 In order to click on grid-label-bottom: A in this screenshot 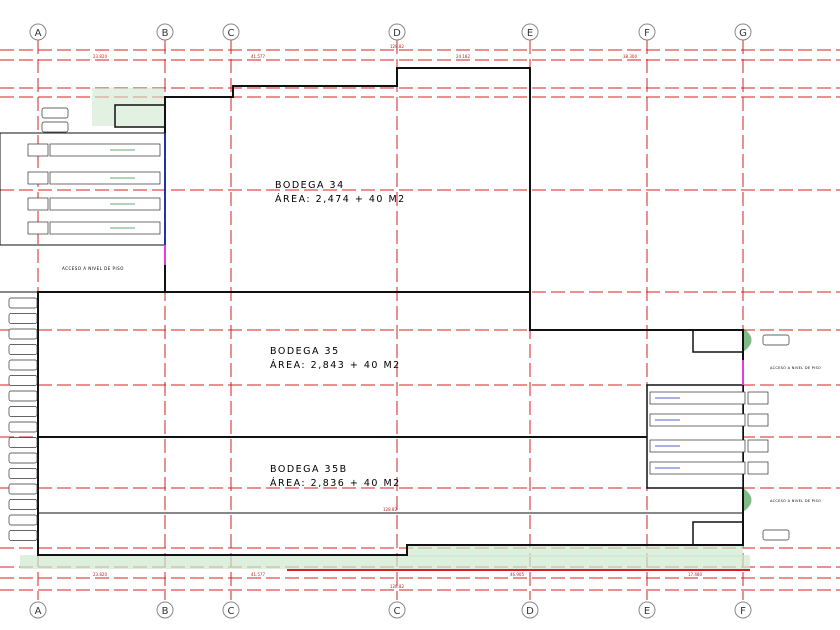, I will do `click(38, 611)`.